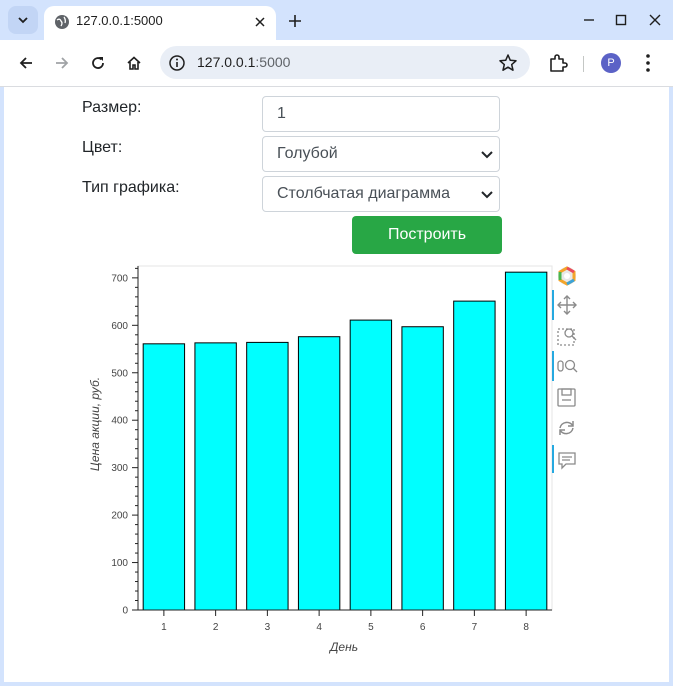 This screenshot has height=686, width=673. I want to click on profile-avatar: P, so click(611, 63).